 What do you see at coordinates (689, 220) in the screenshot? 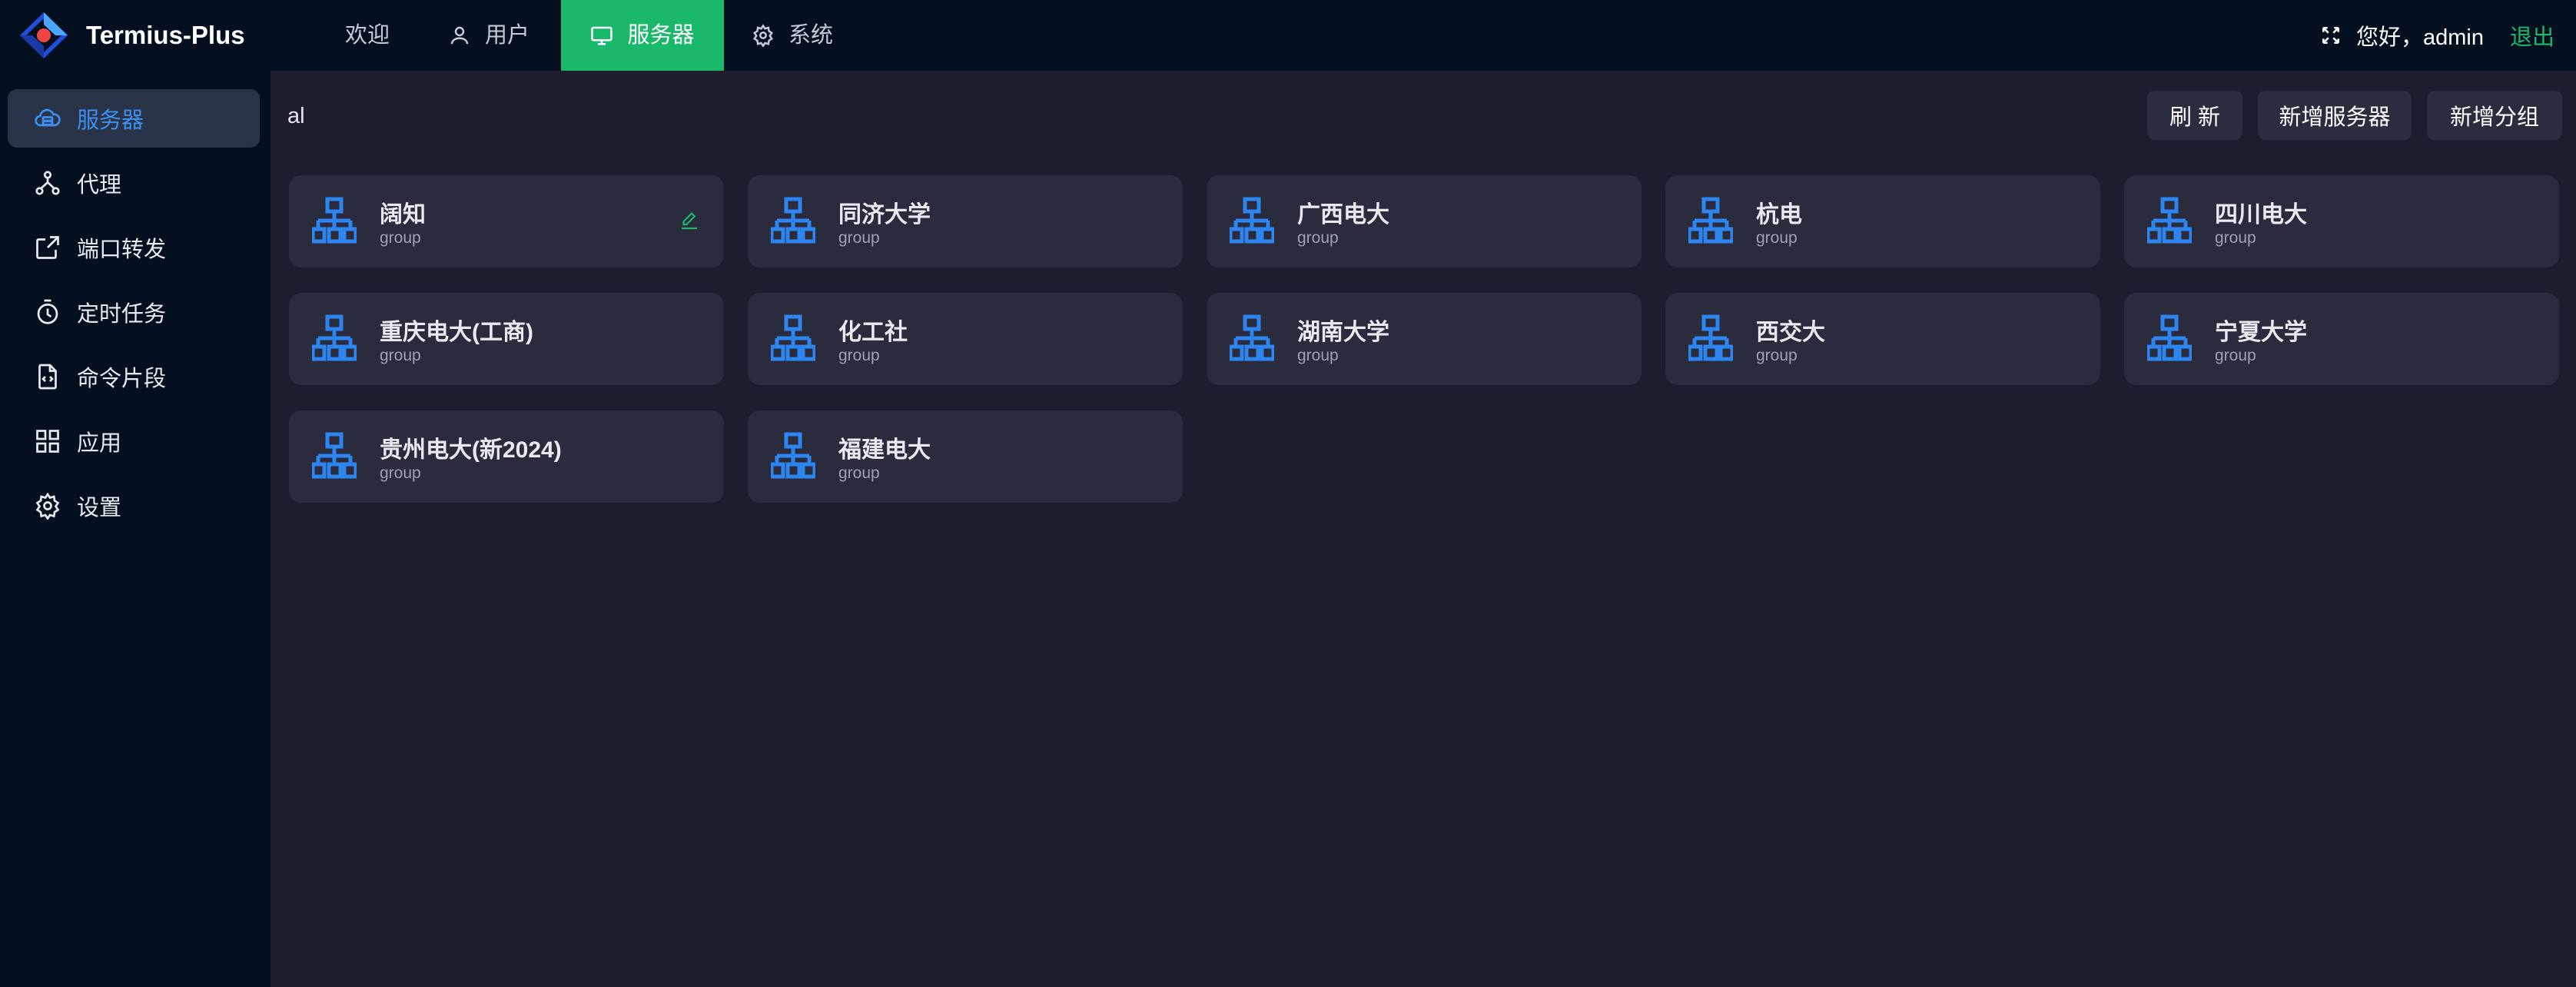
I see `edit-icon` at bounding box center [689, 220].